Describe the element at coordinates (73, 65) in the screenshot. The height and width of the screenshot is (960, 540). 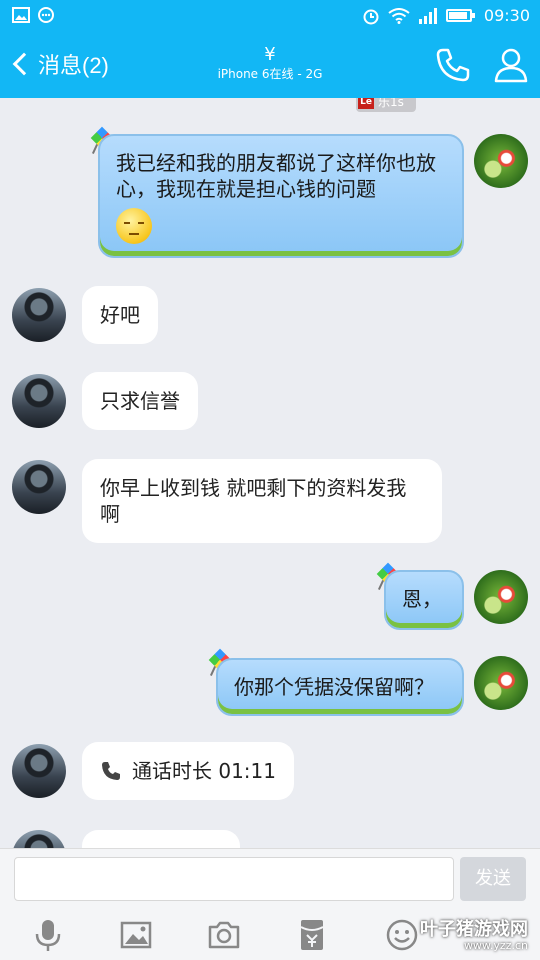
I see `back-label: 消息(2)` at that location.